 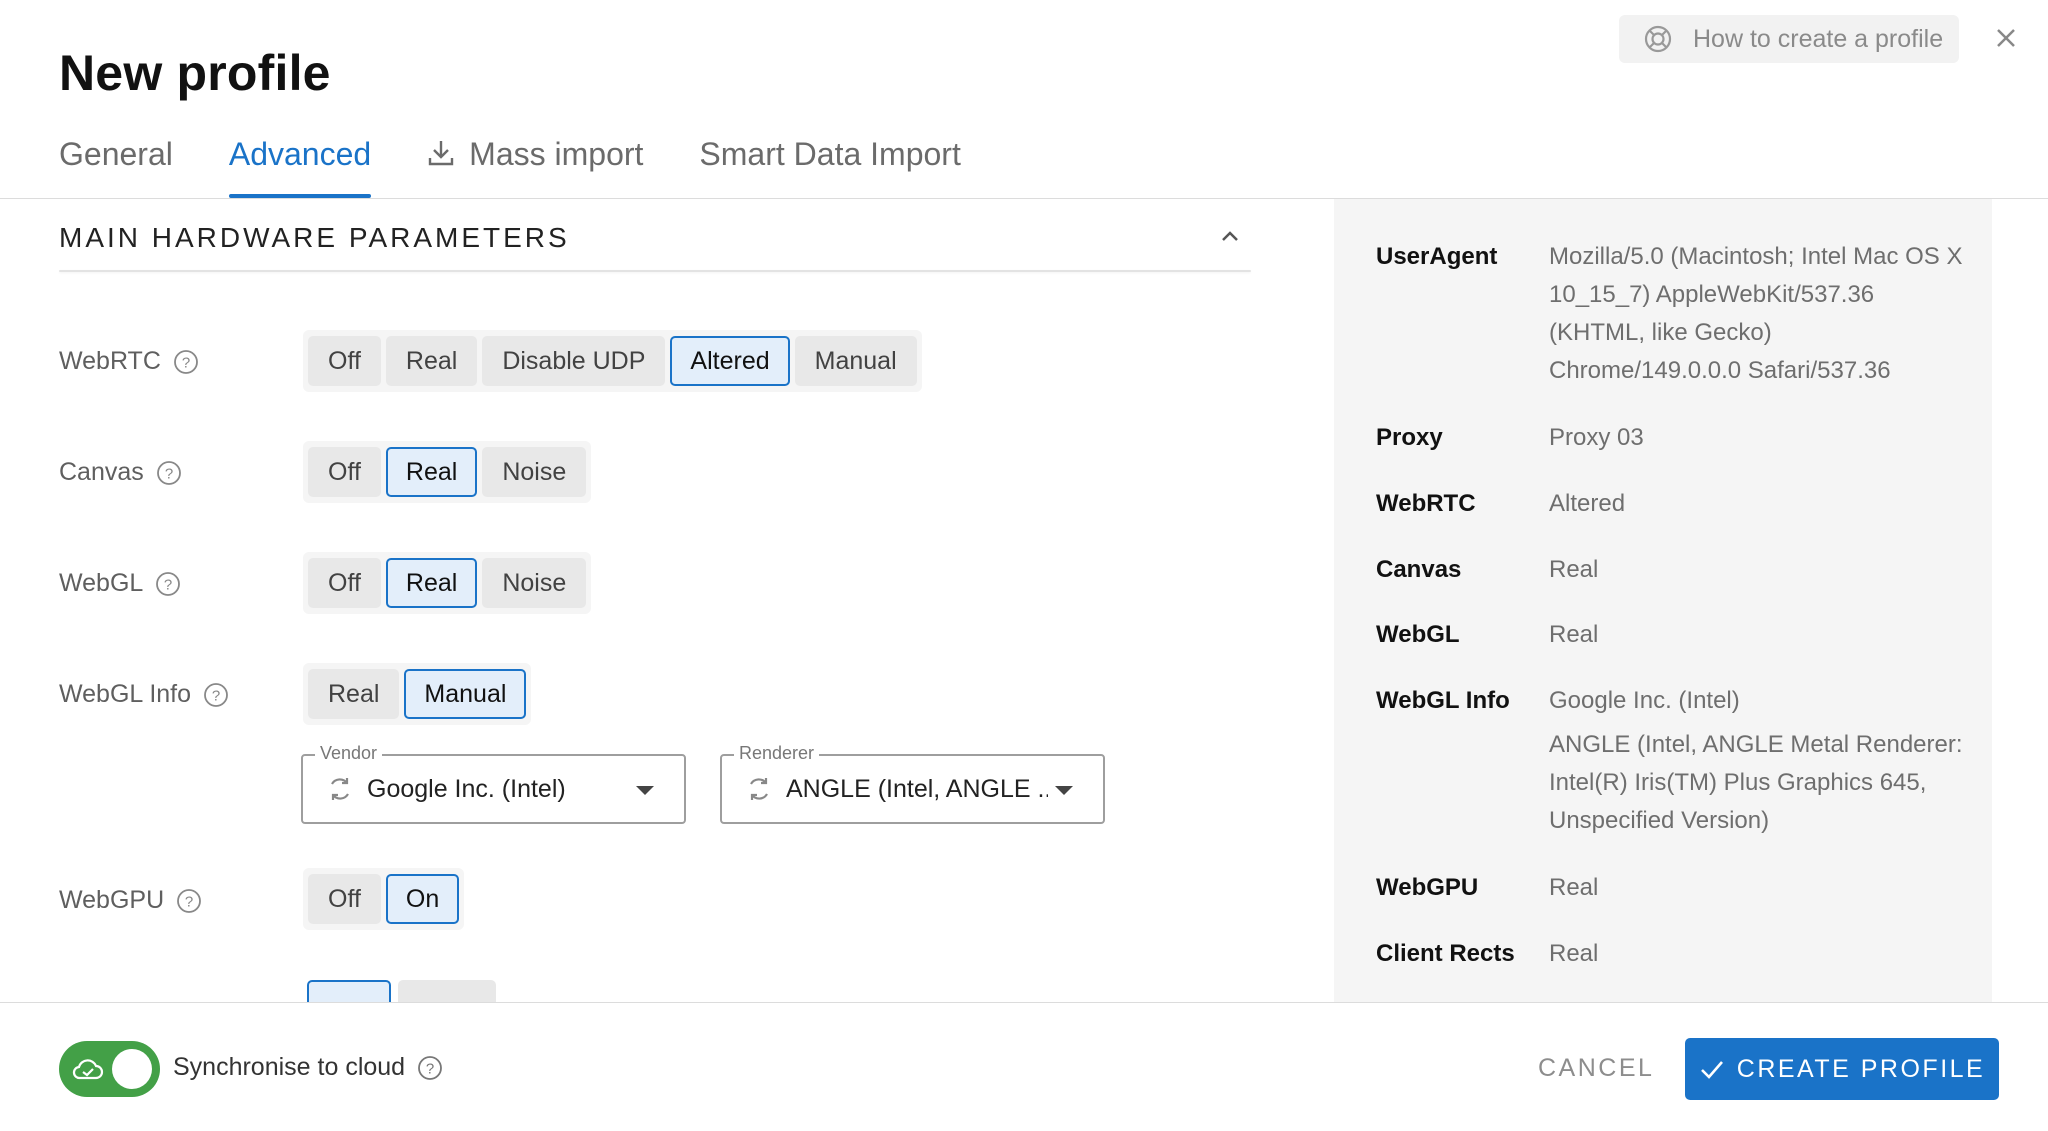 I want to click on canvas-segmented-control: Off Real Noise, so click(x=447, y=472).